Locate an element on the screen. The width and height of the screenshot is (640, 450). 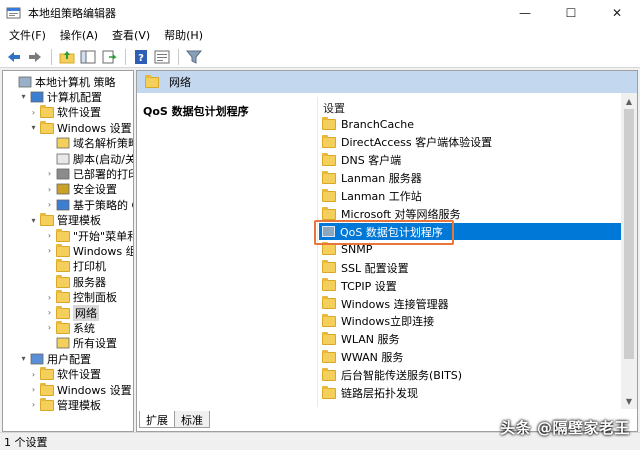
setting-item-label: Windows 连接管理器 is located at coordinates (395, 304).